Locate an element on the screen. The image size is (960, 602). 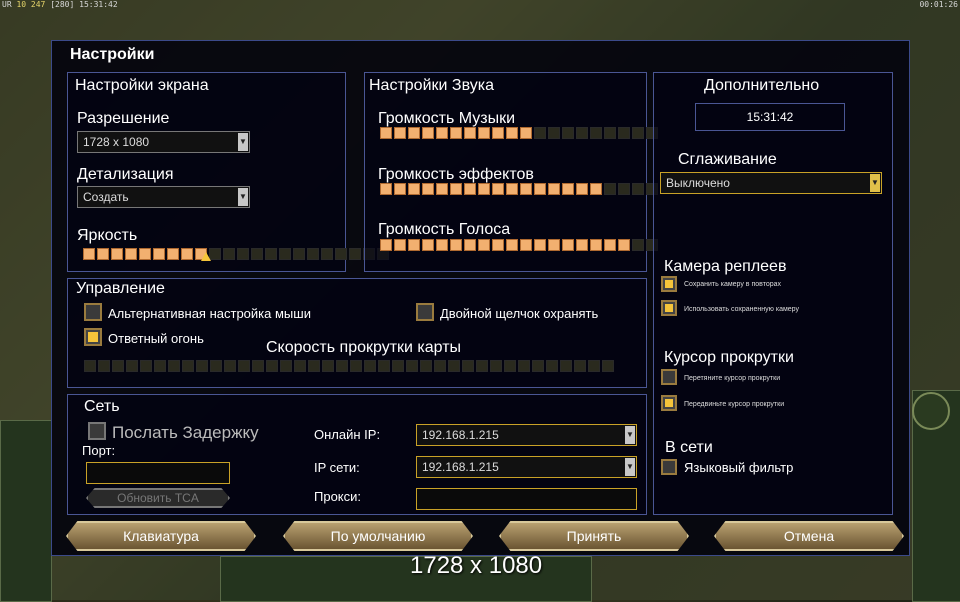
voice-volume-label: Громкость Голоса is located at coordinates (444, 229).